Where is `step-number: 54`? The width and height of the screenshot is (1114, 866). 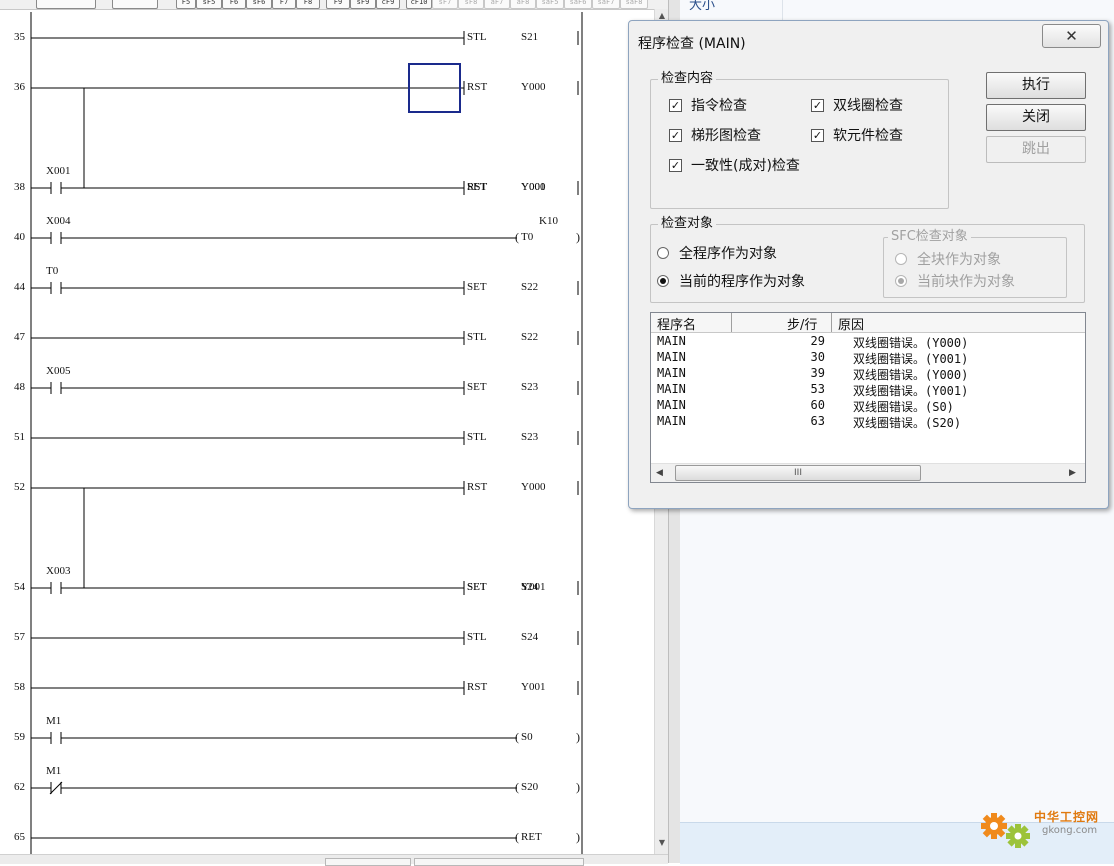 step-number: 54 is located at coordinates (20, 587).